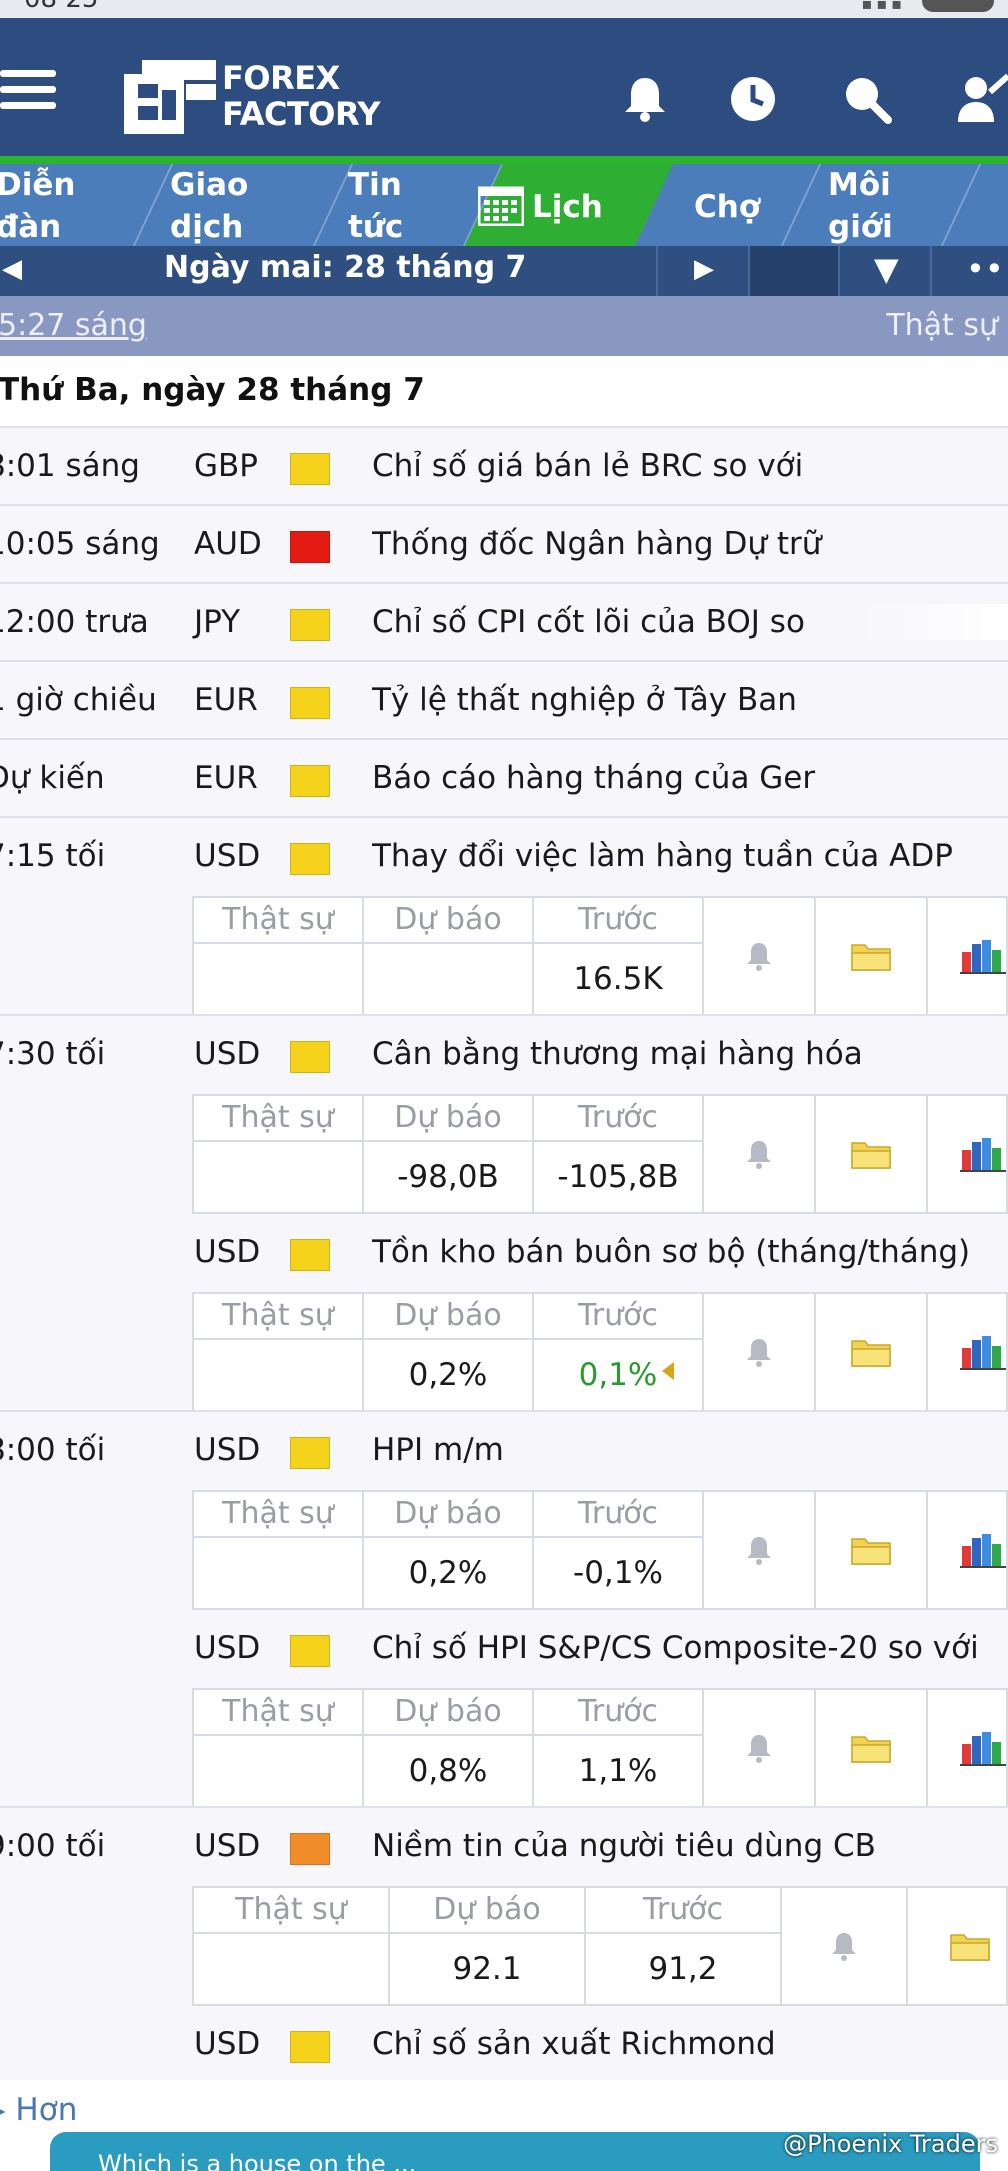 The image size is (1008, 2171). Describe the element at coordinates (690, 1450) in the screenshot. I see `event-title: HPI m/m` at that location.